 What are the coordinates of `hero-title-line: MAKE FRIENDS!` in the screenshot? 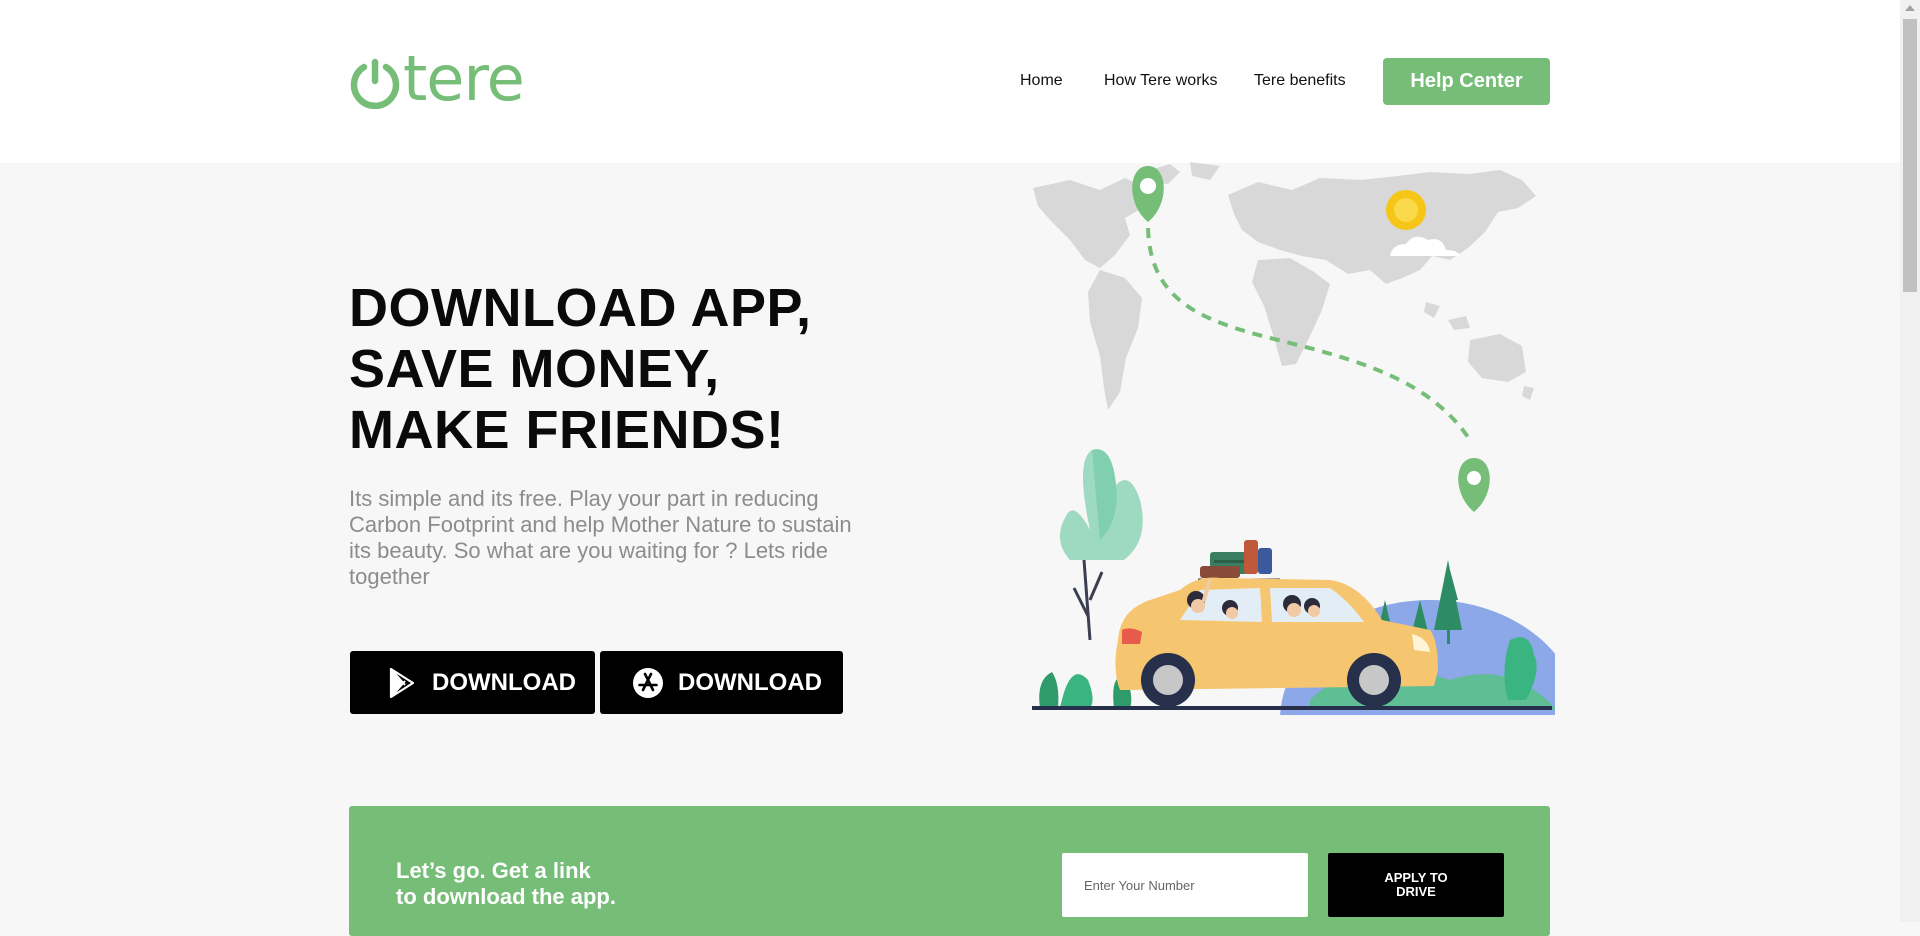 It's located at (567, 430).